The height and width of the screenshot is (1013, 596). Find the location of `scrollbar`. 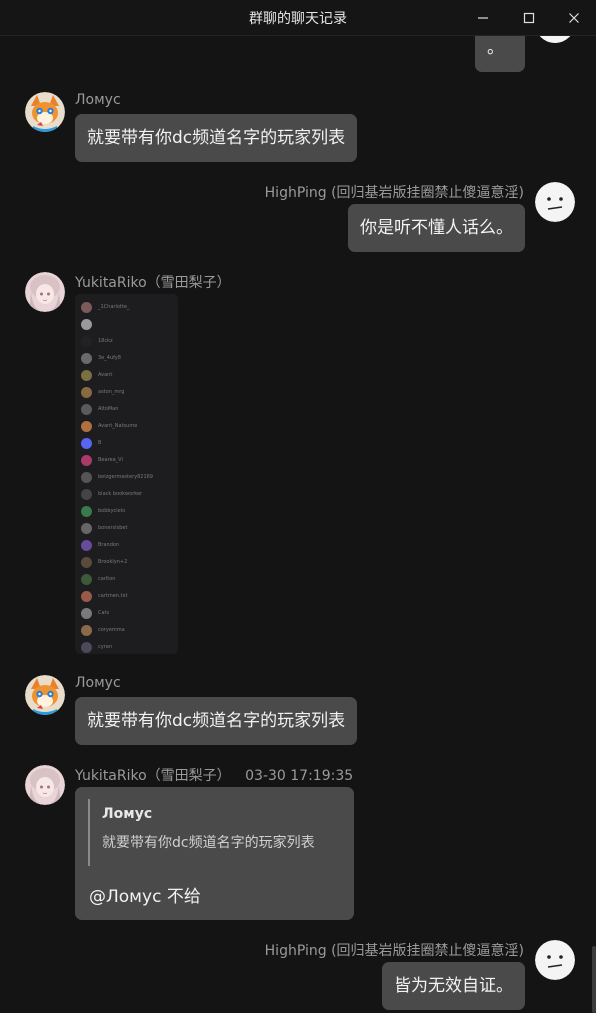

scrollbar is located at coordinates (594, 979).